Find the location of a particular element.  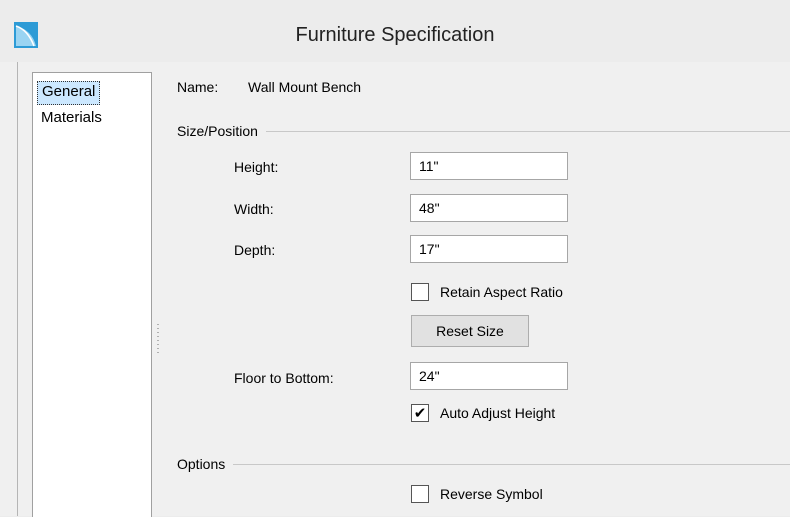

width-field is located at coordinates (489, 208).